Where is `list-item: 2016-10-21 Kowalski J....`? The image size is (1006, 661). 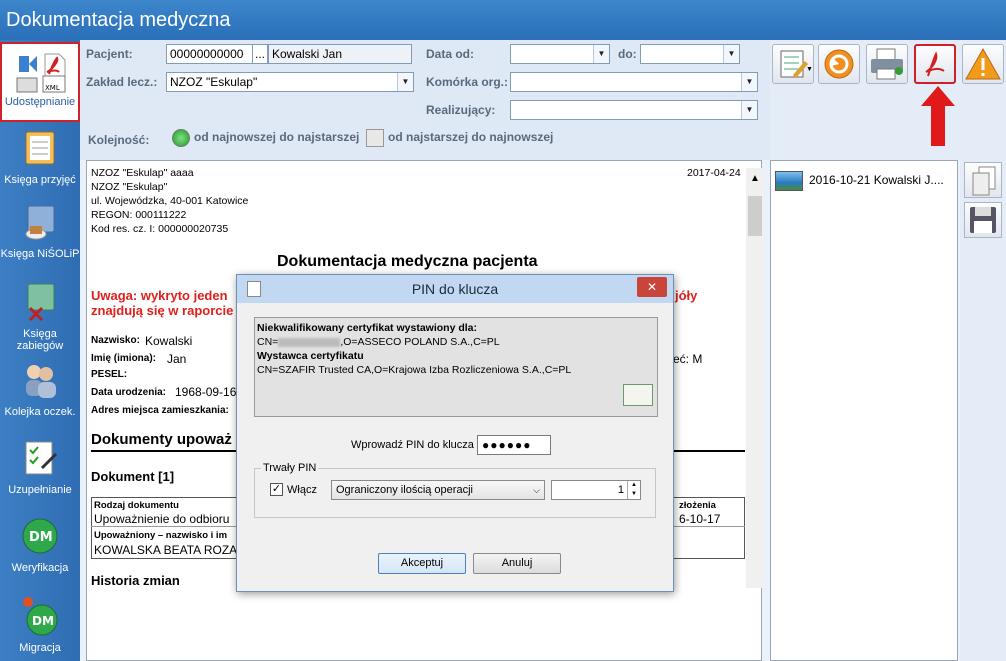 list-item: 2016-10-21 Kowalski J.... is located at coordinates (865, 180).